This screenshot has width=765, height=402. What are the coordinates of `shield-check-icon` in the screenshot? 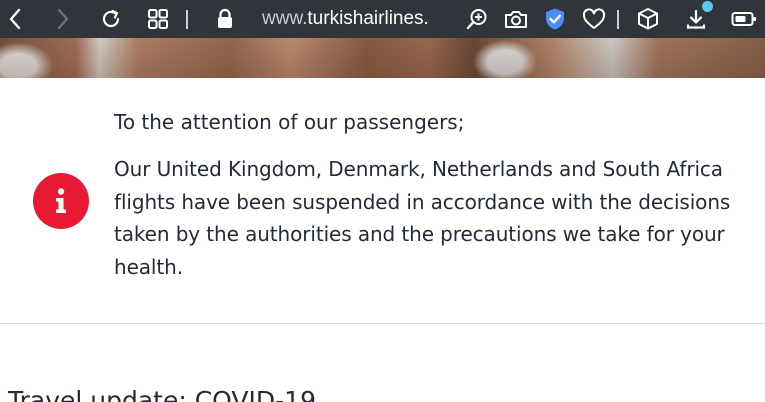 It's located at (555, 19).